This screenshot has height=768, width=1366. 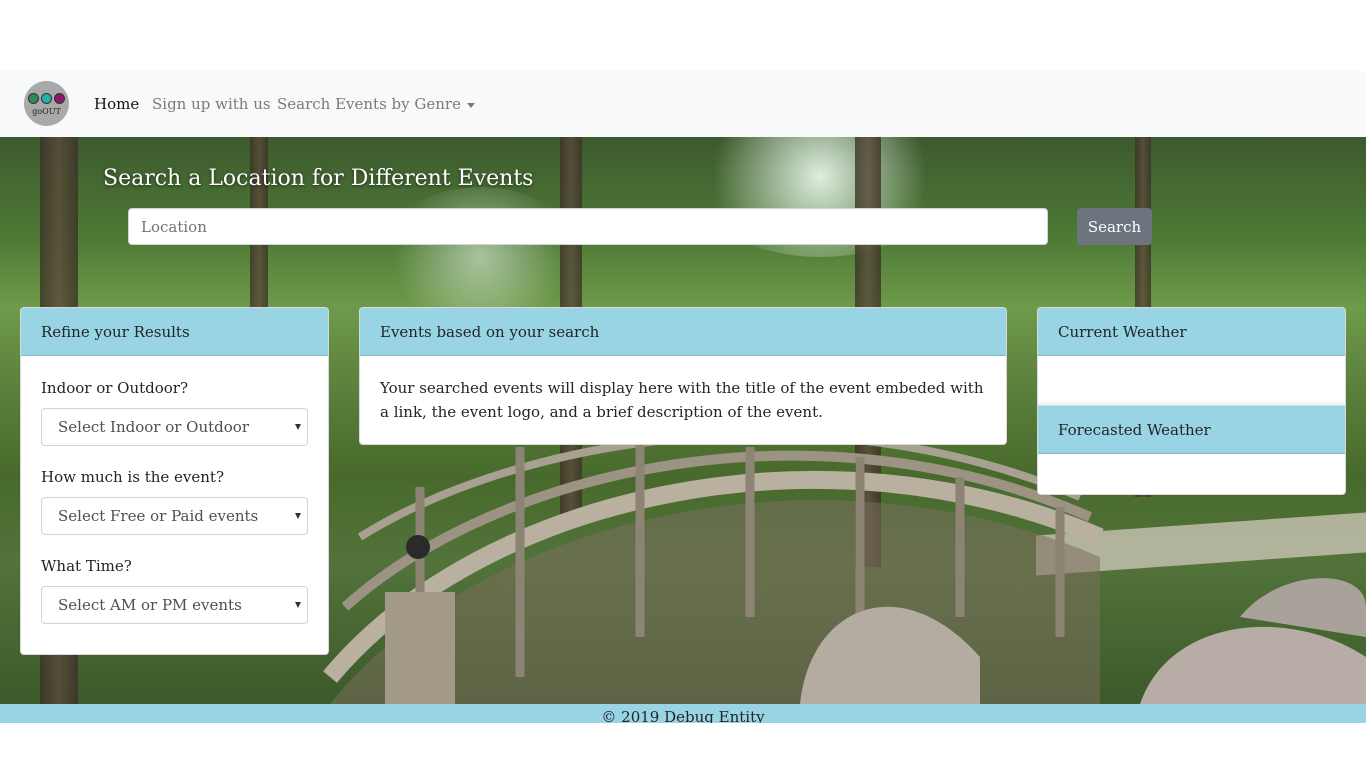 I want to click on weather-card: Current Weather Forecasted Weather, so click(x=1191, y=401).